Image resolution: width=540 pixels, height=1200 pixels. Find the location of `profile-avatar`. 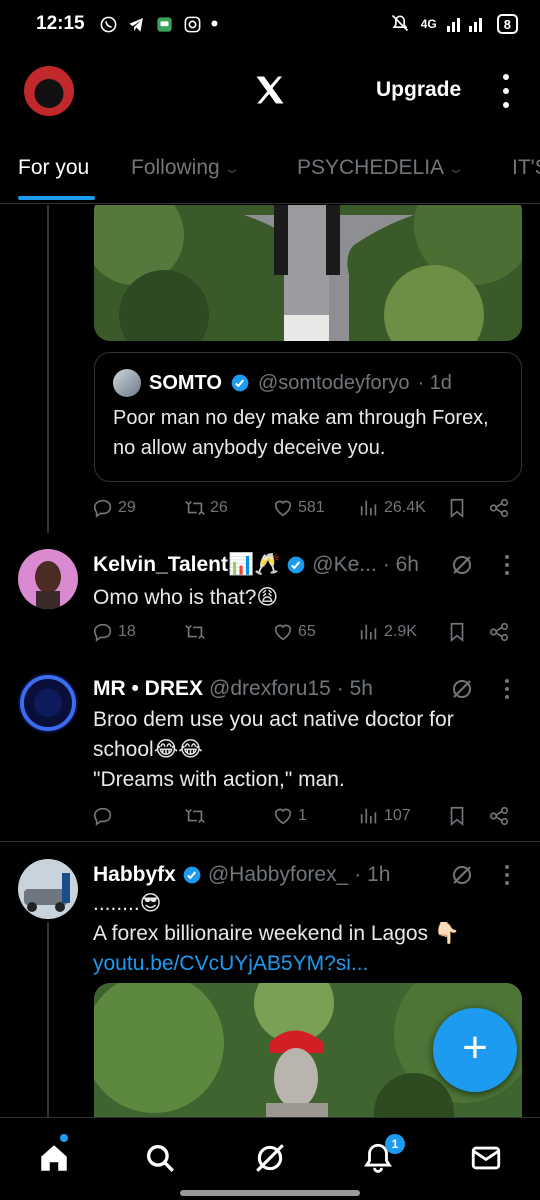

profile-avatar is located at coordinates (49, 91).